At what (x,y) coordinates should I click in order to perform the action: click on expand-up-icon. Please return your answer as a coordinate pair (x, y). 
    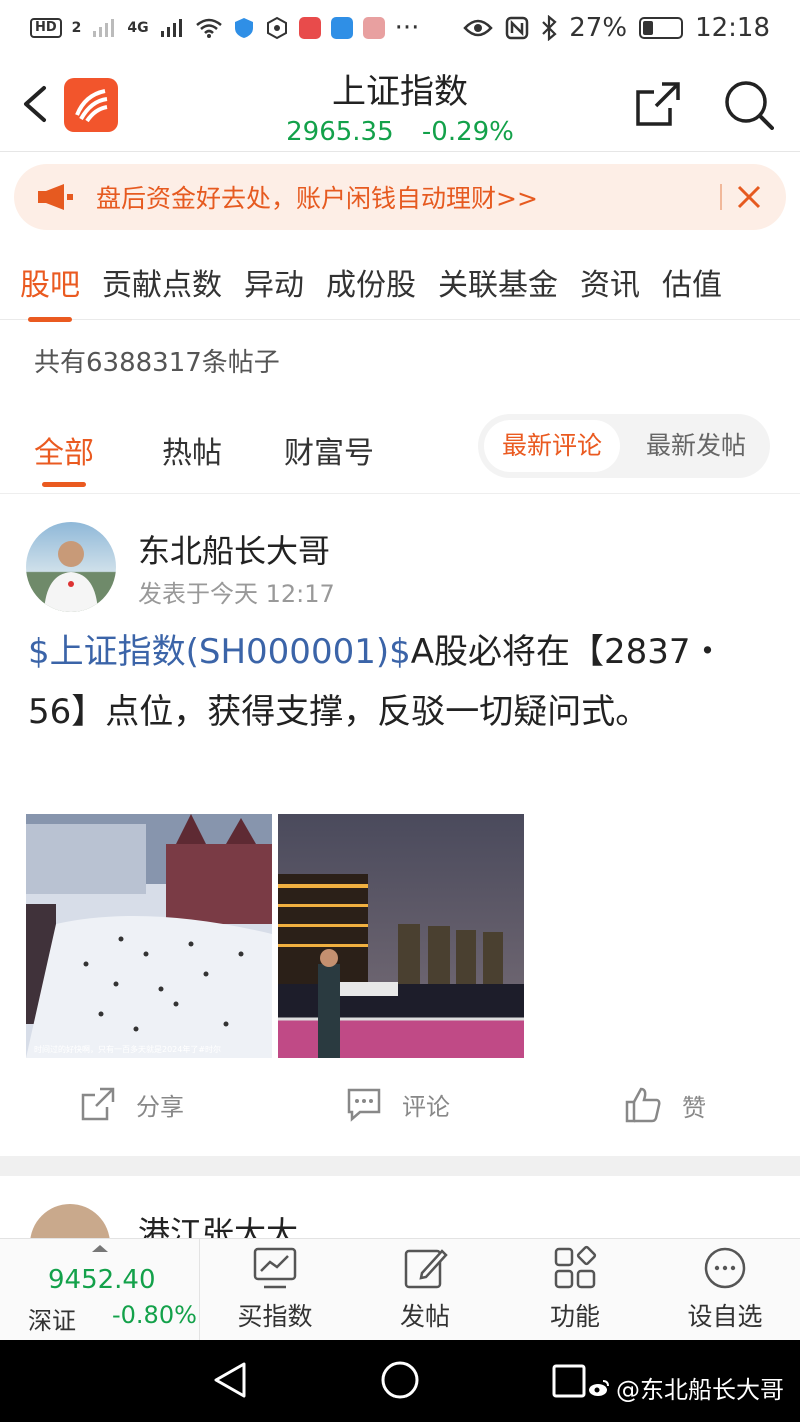
    Looking at the image, I should click on (100, 1248).